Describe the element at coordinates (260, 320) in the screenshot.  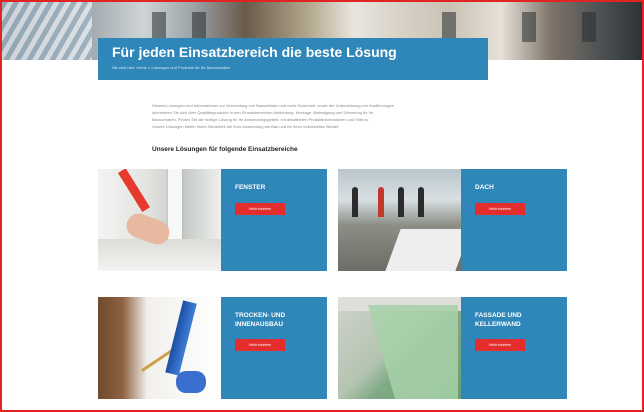
I see `card-label: TROCKEN- UND INNENAUSBAU` at that location.